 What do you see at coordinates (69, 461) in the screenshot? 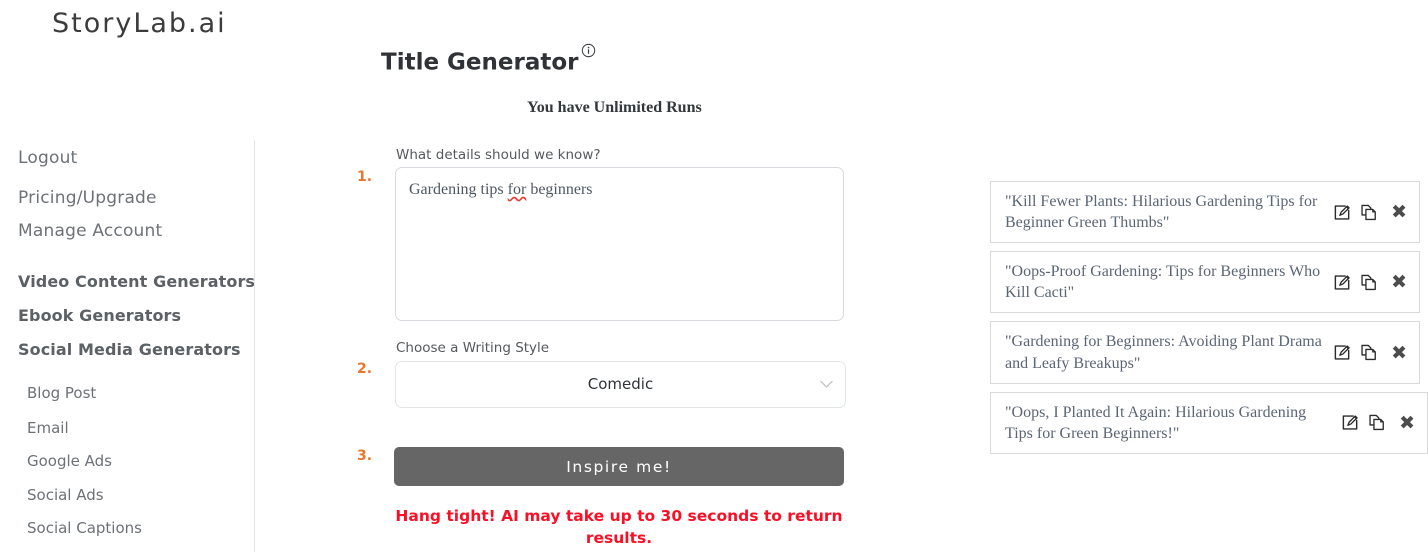
I see `sidebar-item-google-ads: Google Ads` at bounding box center [69, 461].